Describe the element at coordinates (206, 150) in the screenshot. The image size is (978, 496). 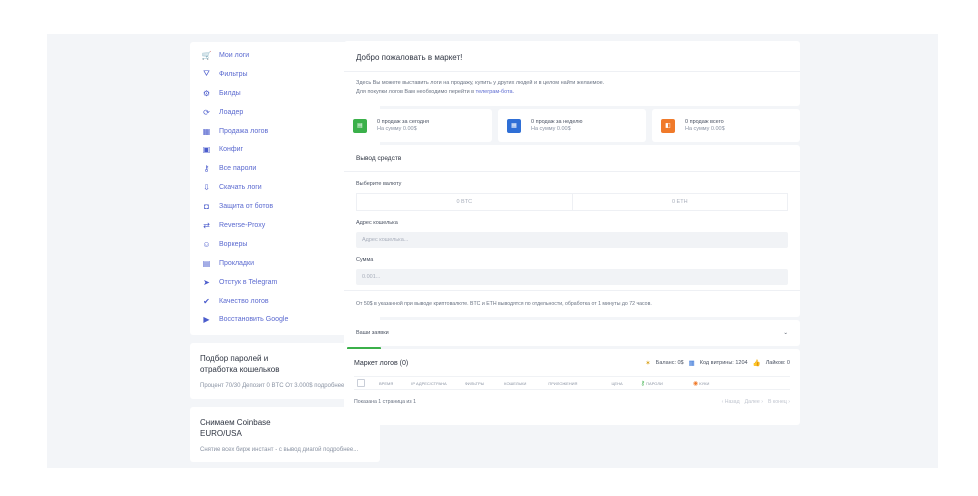
I see `config-icon: ▣` at that location.